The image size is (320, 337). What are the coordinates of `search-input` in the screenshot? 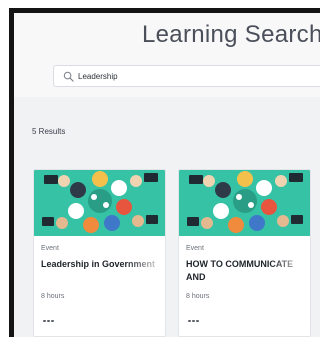 It's located at (198, 76).